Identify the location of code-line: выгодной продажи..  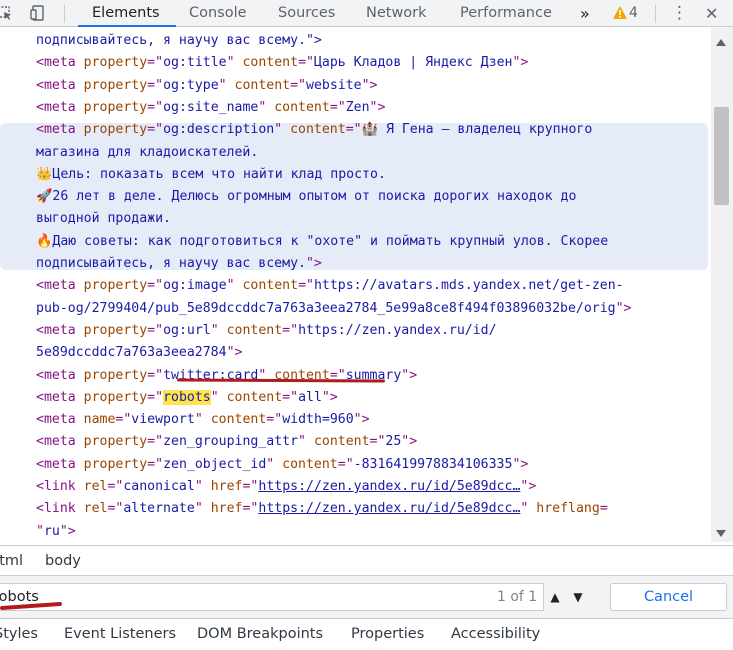
(103, 219).